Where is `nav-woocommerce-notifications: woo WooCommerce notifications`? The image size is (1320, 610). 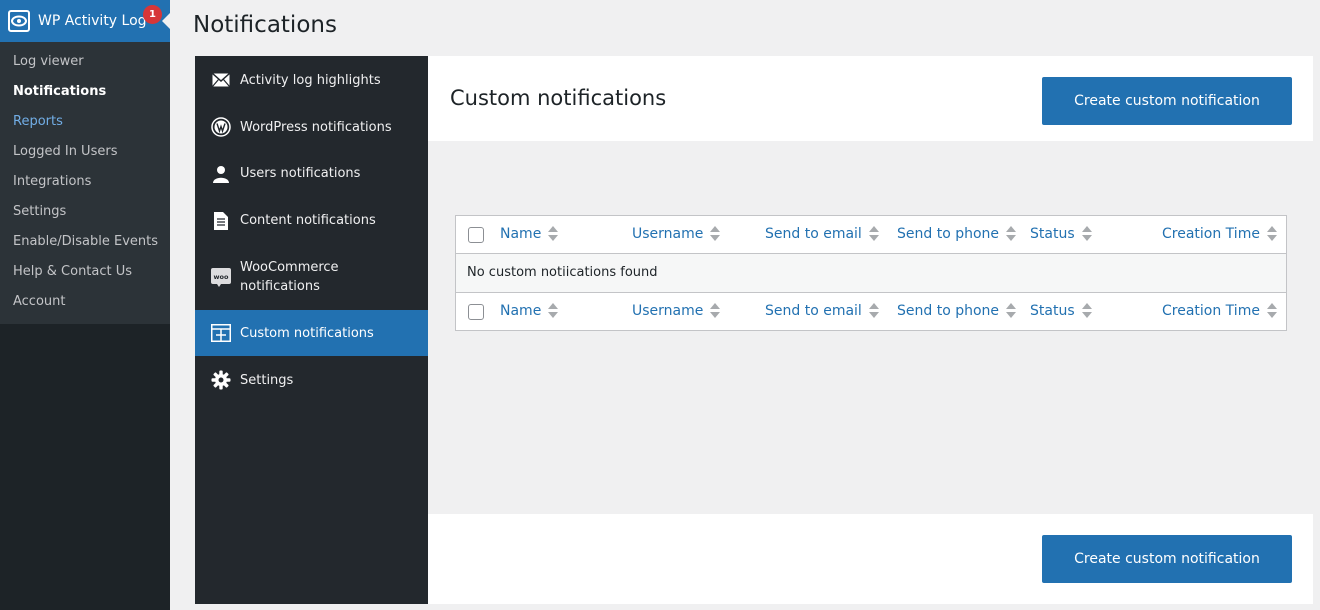
nav-woocommerce-notifications: woo WooCommerce notifications is located at coordinates (311, 277).